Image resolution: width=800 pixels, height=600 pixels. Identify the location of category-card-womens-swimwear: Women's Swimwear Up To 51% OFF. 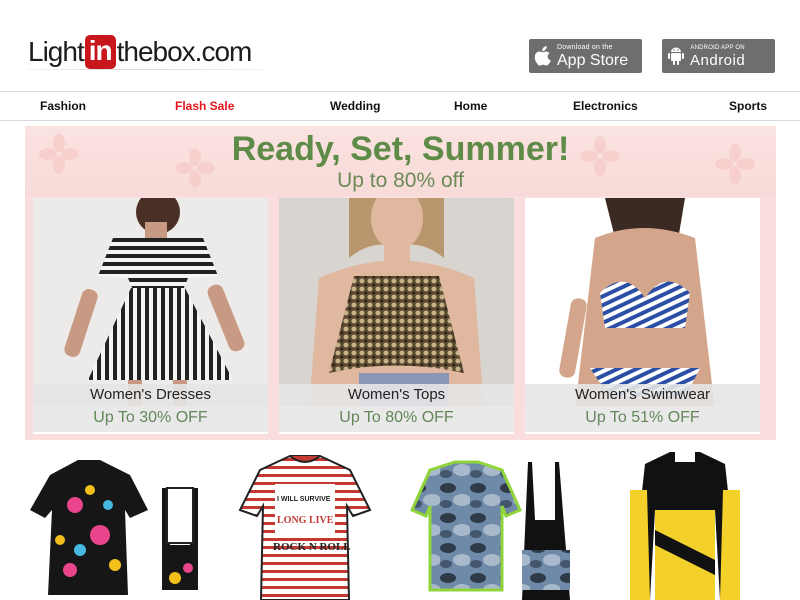
(642, 316).